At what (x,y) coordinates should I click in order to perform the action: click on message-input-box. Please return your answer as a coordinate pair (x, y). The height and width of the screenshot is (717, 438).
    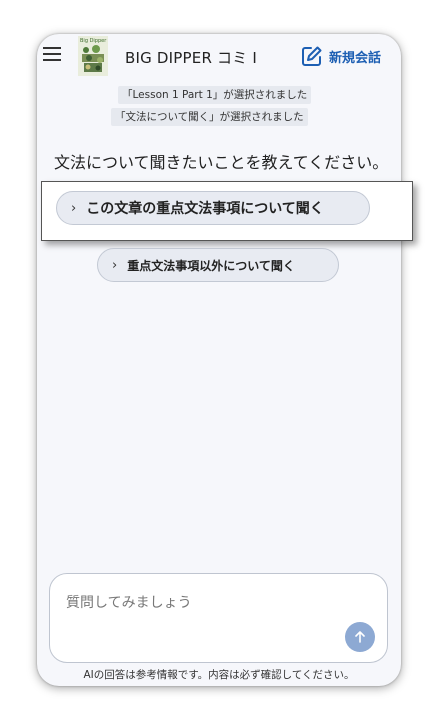
    Looking at the image, I should click on (218, 618).